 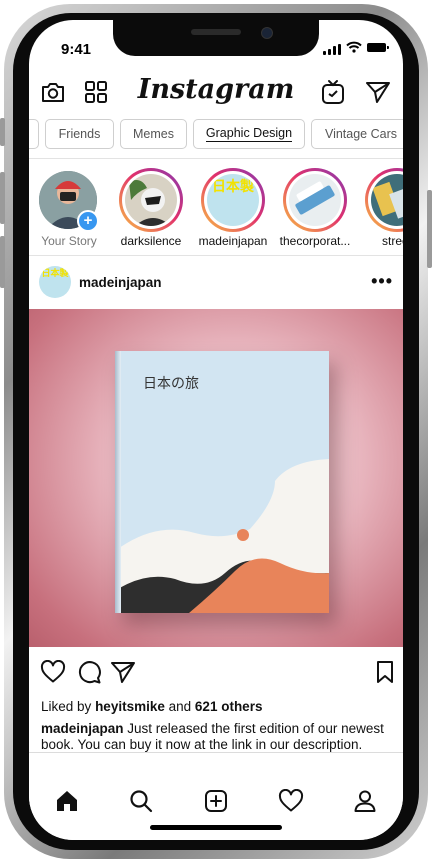 I want to click on bottom-nav, so click(x=216, y=796).